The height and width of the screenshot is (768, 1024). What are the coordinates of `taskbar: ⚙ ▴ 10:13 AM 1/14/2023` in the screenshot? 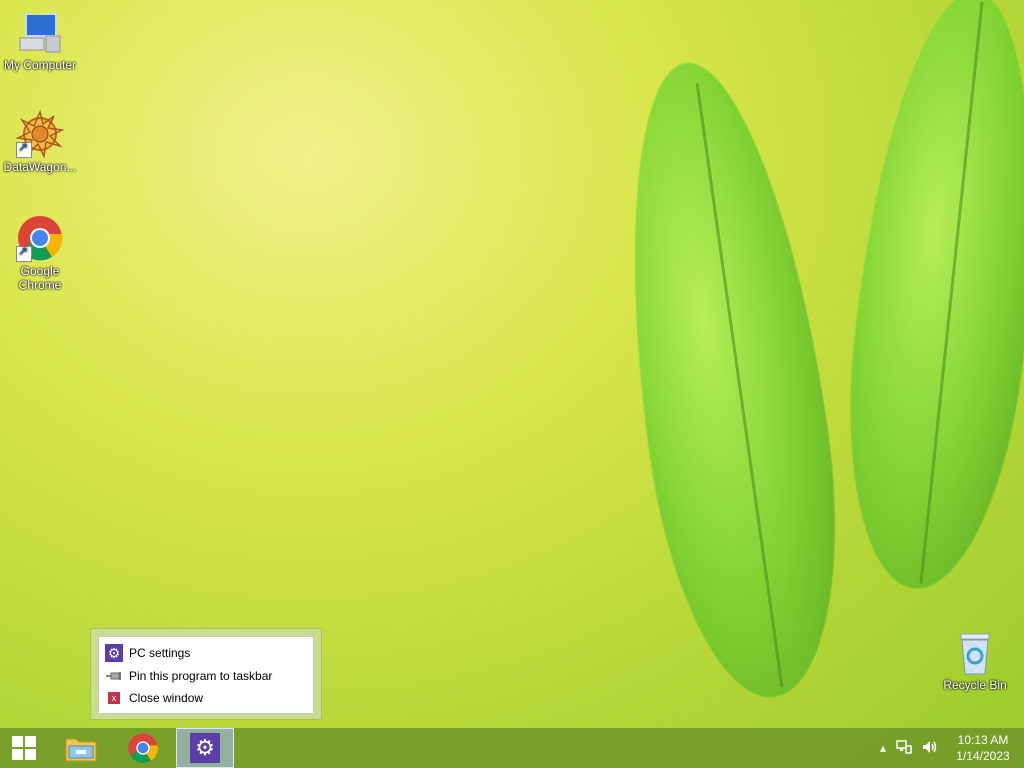 It's located at (512, 748).